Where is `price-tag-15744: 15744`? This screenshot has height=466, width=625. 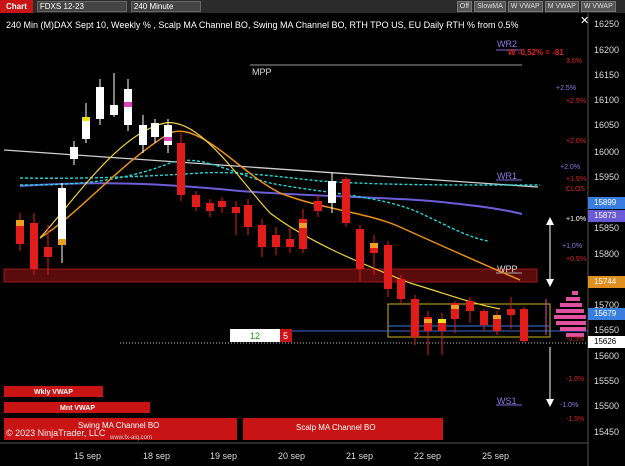
price-tag-15744: 15744 is located at coordinates (606, 282).